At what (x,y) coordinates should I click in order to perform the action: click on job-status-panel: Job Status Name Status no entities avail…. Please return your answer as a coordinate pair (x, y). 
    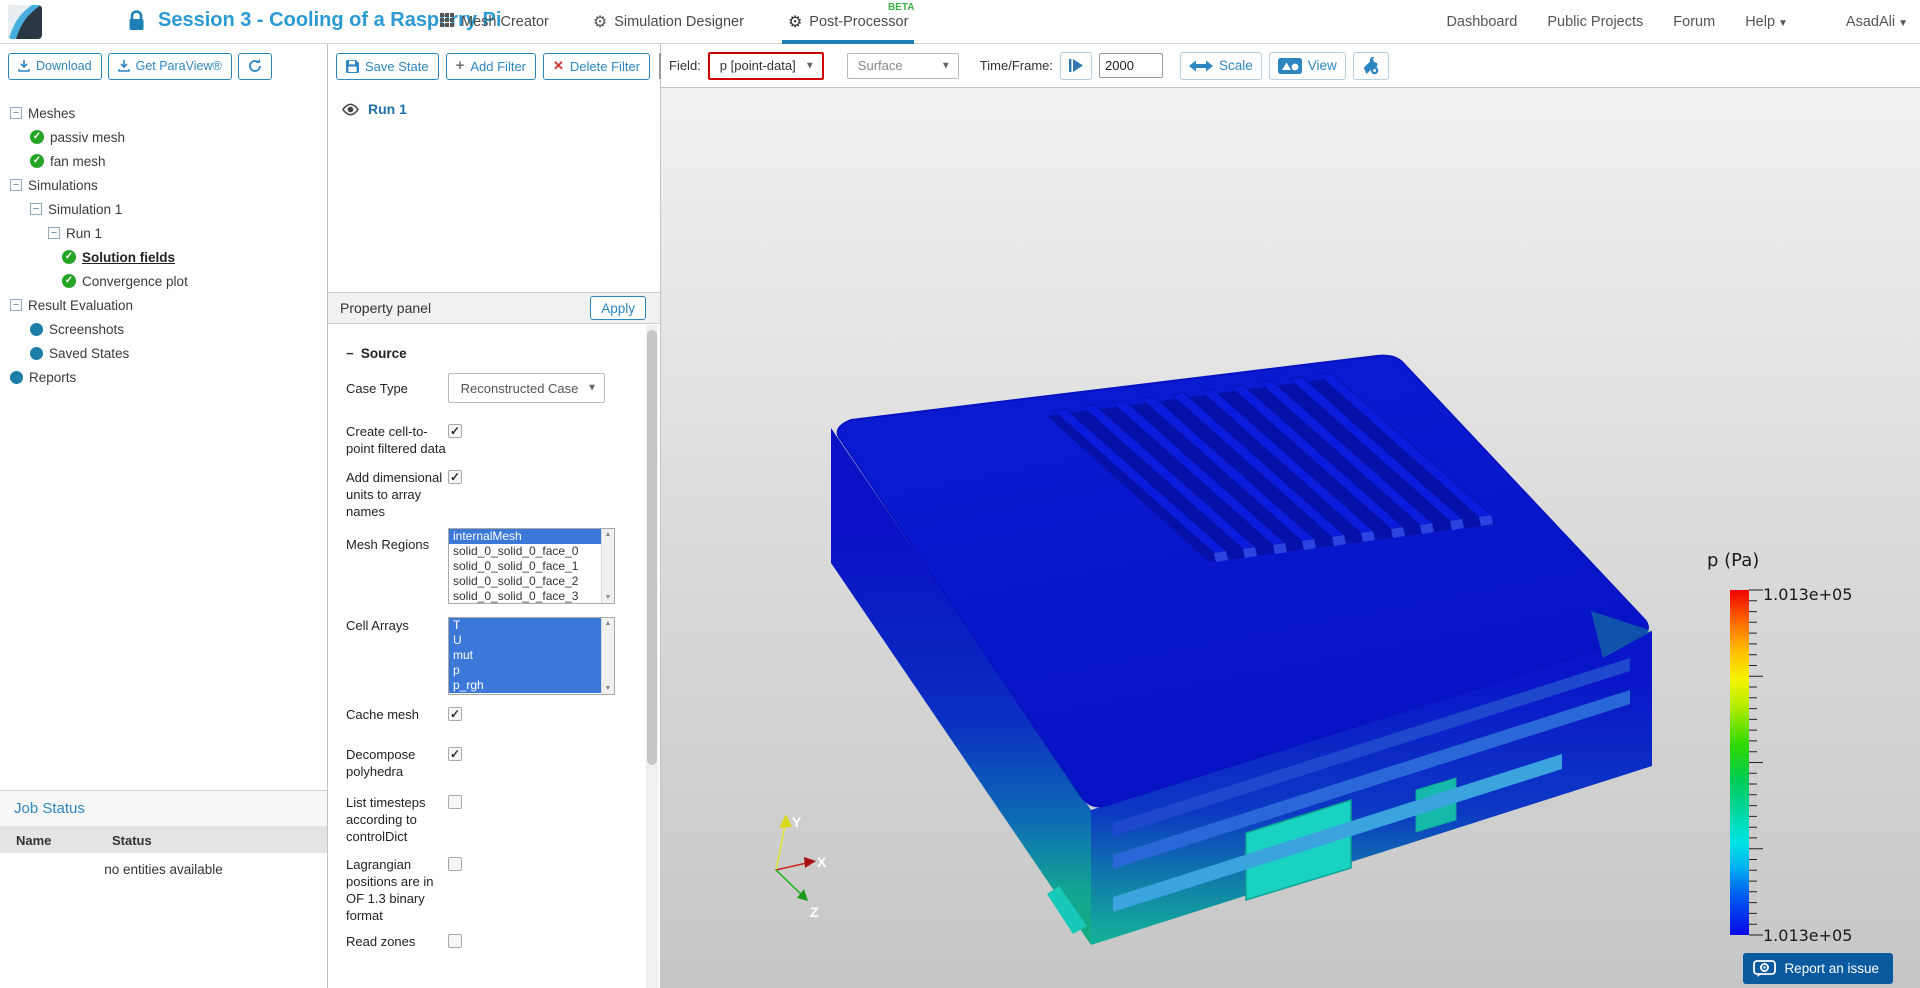
    Looking at the image, I should click on (163, 889).